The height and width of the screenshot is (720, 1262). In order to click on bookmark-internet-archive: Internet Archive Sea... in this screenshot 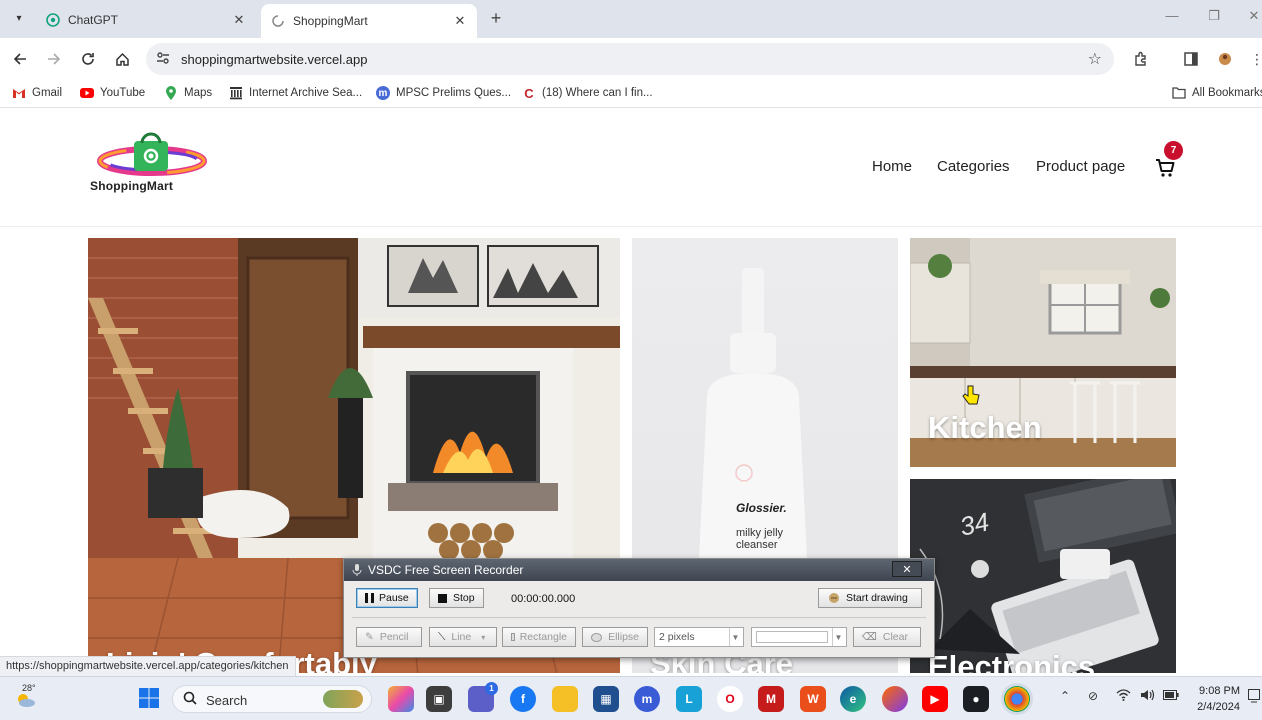, I will do `click(295, 93)`.